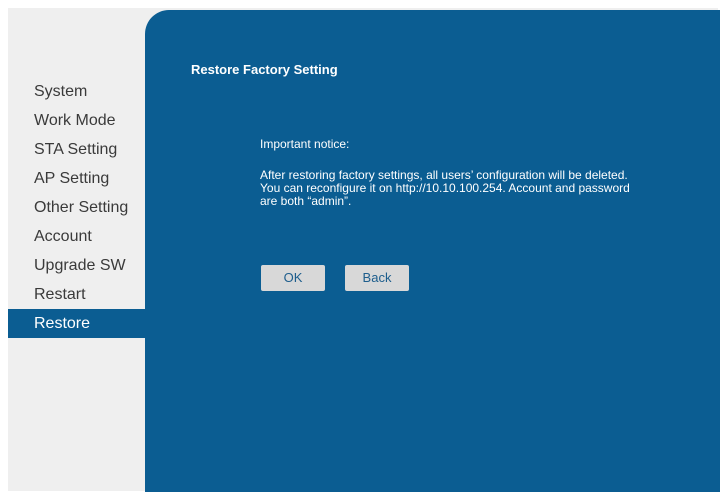  I want to click on ok-button: OK, so click(293, 278).